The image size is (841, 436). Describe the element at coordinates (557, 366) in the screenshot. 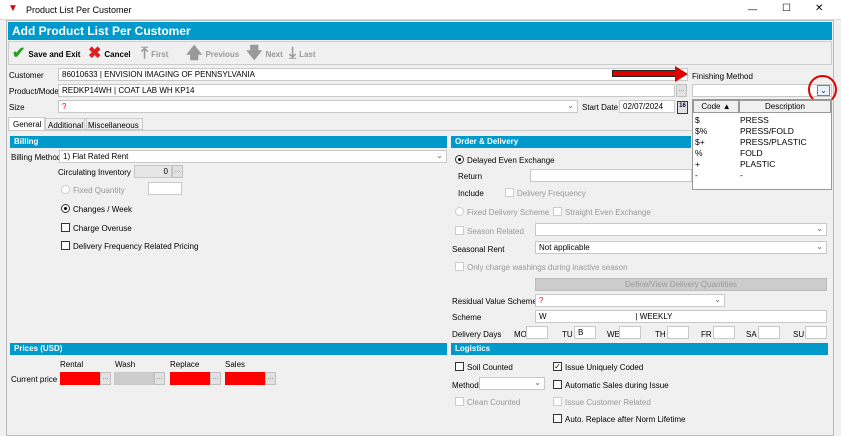

I see `issue-uniquely-coded-checkbox: ✓` at that location.